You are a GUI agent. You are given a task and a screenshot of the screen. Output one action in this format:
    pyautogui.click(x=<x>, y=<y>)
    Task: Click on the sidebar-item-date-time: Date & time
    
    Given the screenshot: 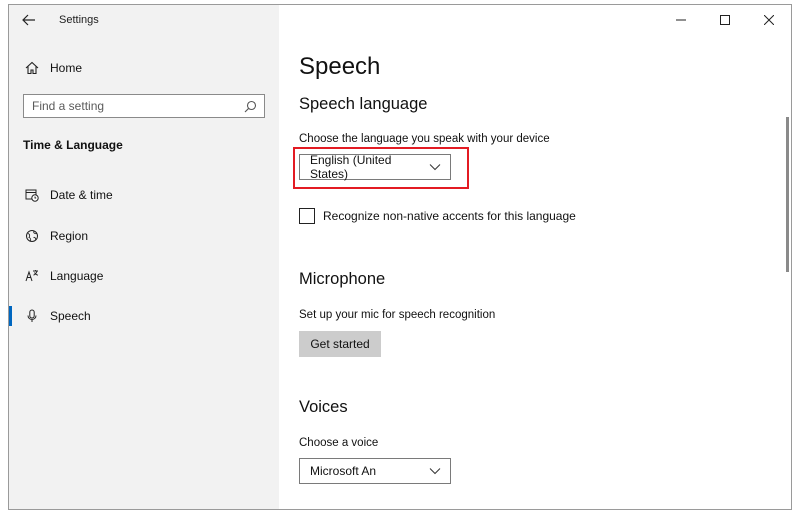 What is the action you would take?
    pyautogui.click(x=144, y=195)
    